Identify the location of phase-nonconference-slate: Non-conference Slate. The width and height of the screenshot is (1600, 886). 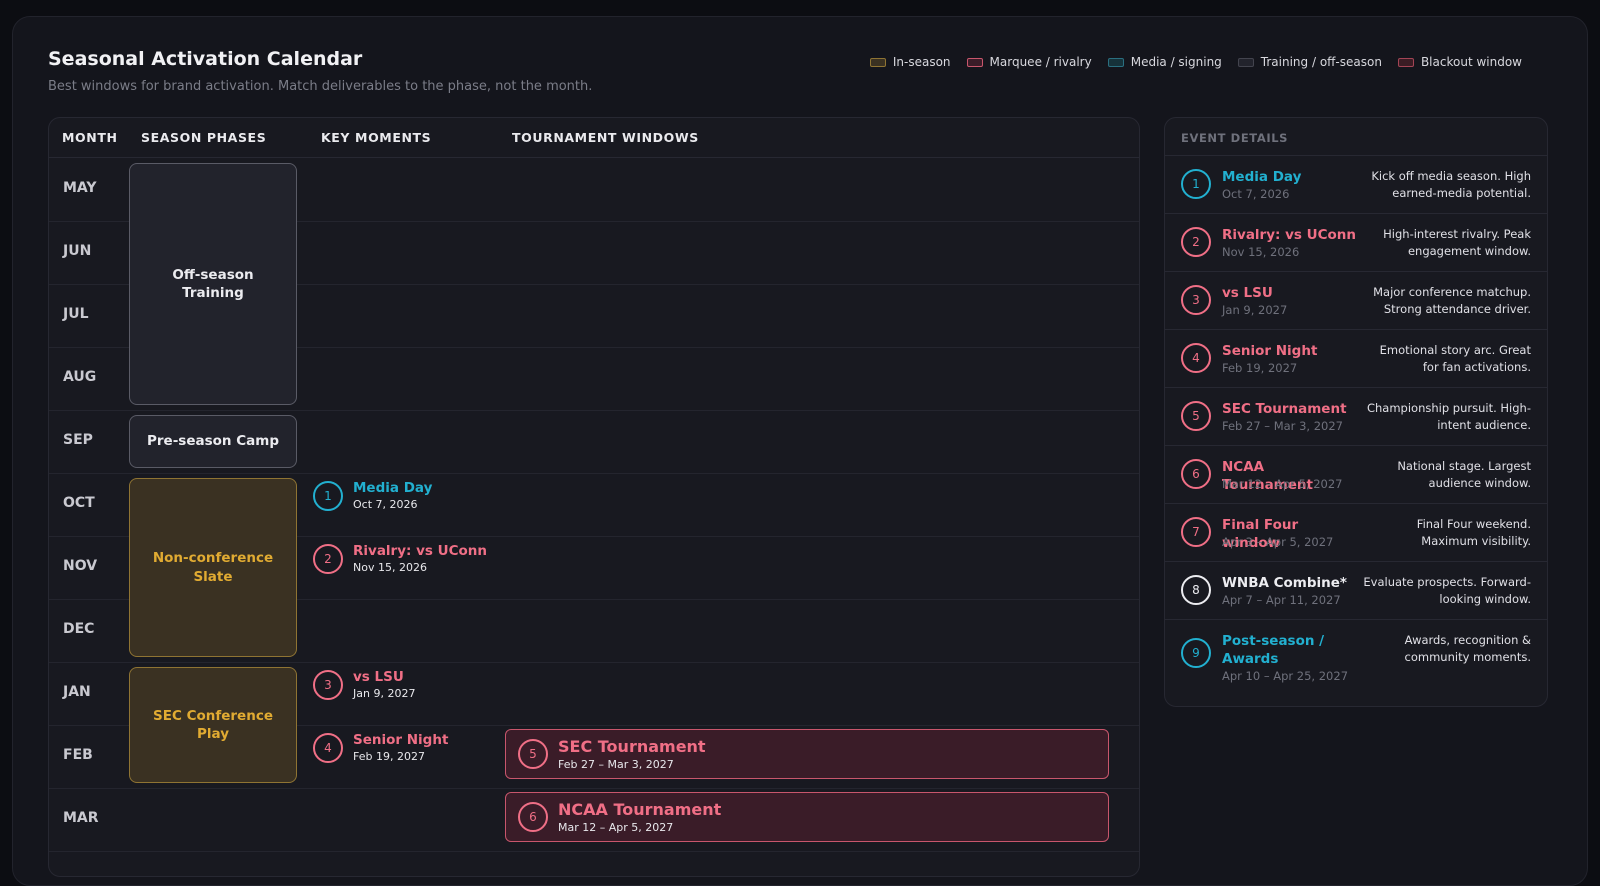
(213, 567).